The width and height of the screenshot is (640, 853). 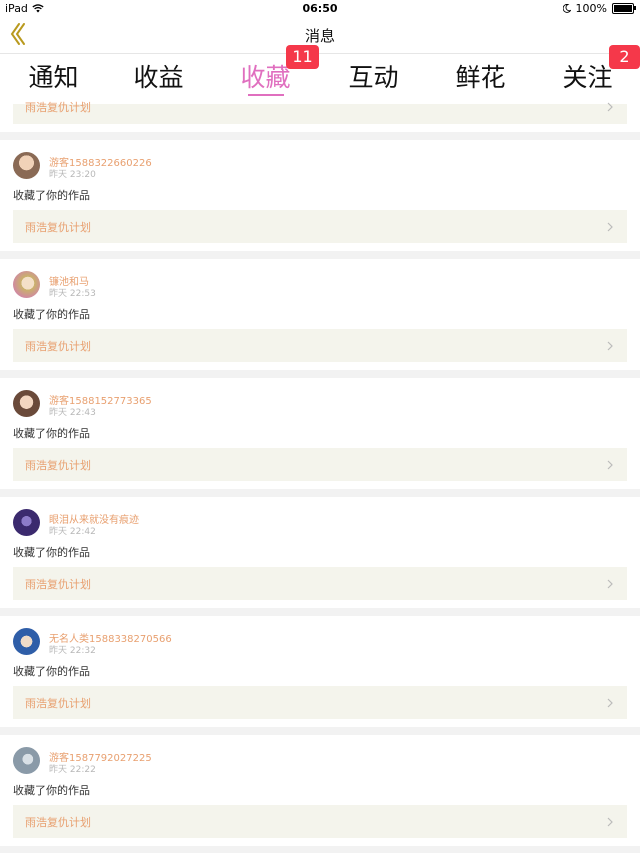 I want to click on timestamp: 昨天 22:43, so click(x=72, y=413).